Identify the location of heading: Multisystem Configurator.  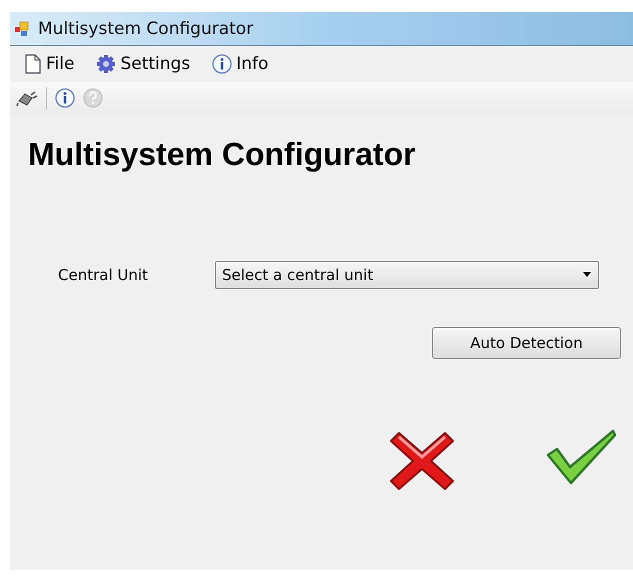
(222, 154).